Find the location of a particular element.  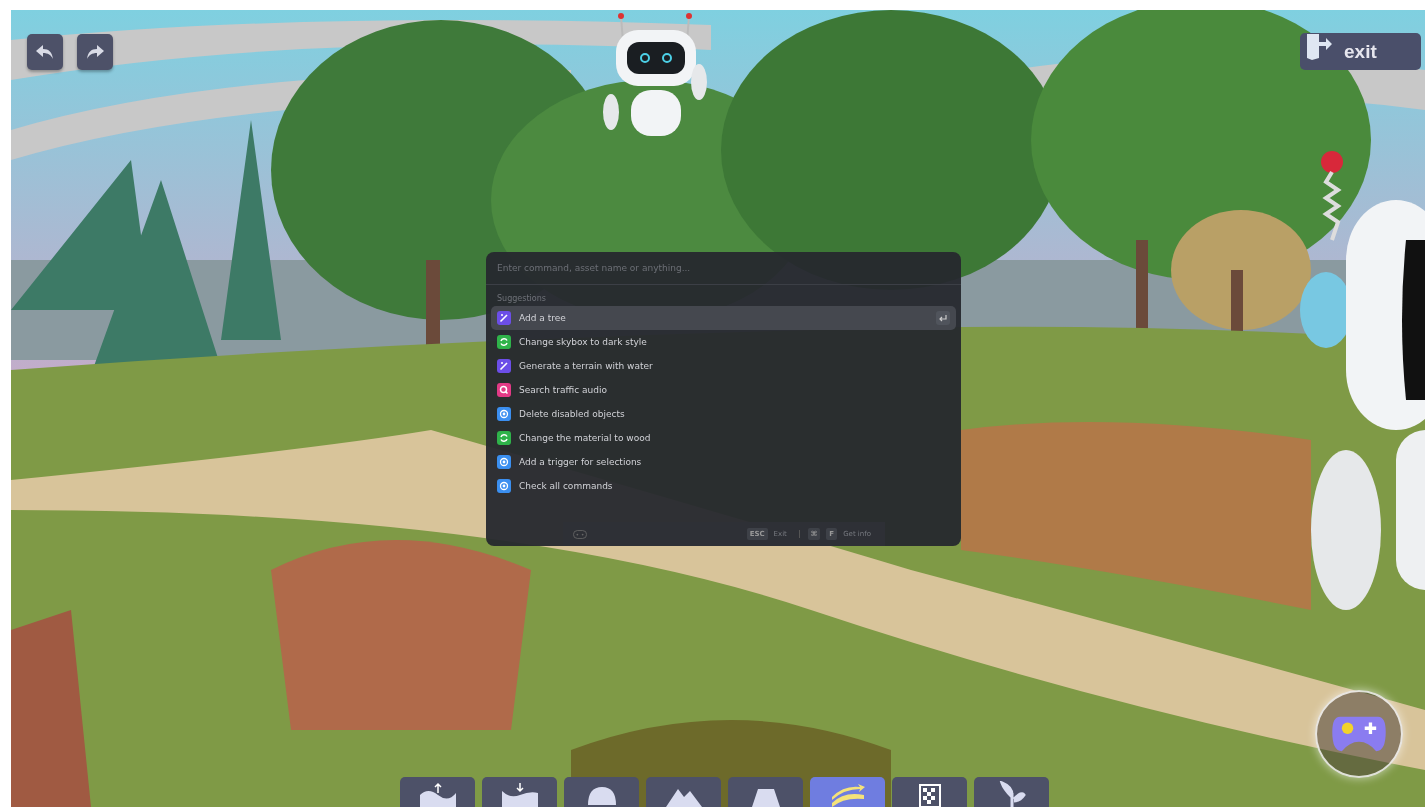

section-label: Suggestions is located at coordinates (521, 299).